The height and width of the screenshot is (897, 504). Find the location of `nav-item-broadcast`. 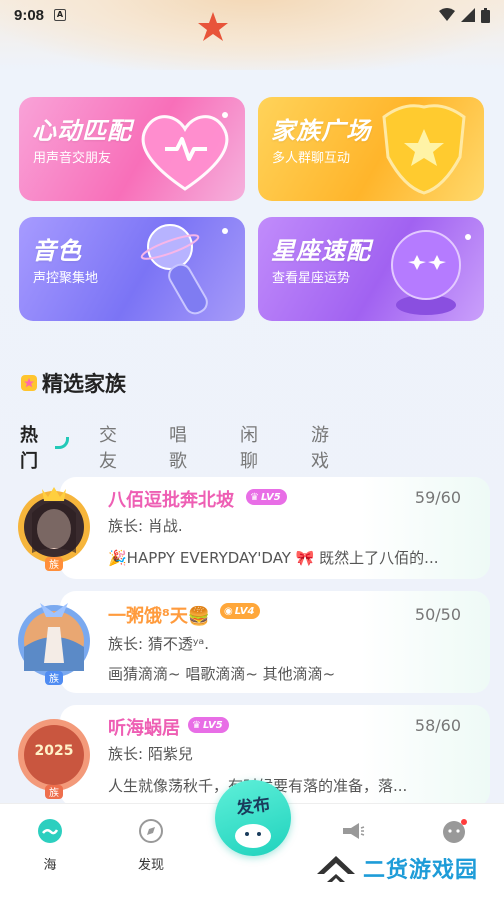

nav-item-broadcast is located at coordinates (352, 833).